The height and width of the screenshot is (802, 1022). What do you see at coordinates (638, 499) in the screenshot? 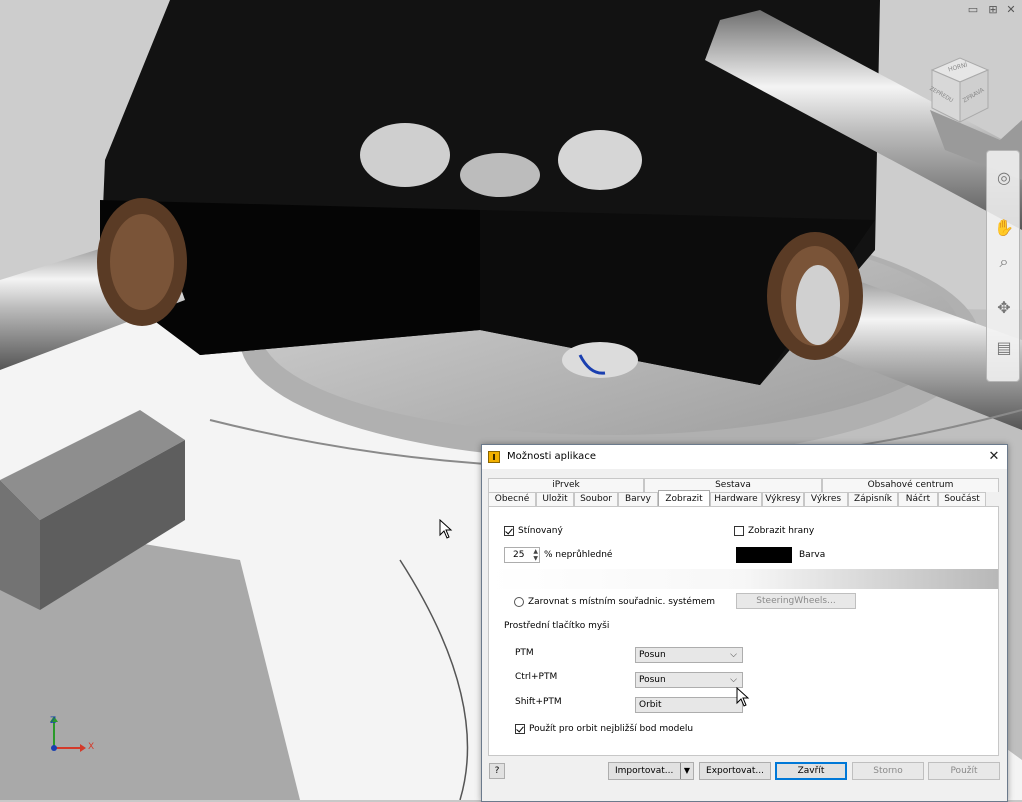
I see `tab-barvy: Barvy` at bounding box center [638, 499].